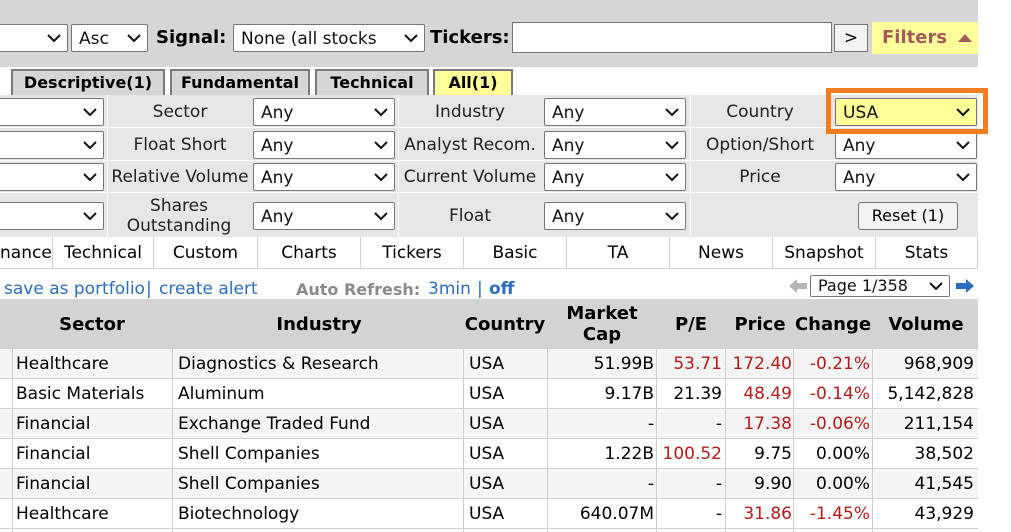  I want to click on tab-descriptive: Descriptive(1), so click(88, 82).